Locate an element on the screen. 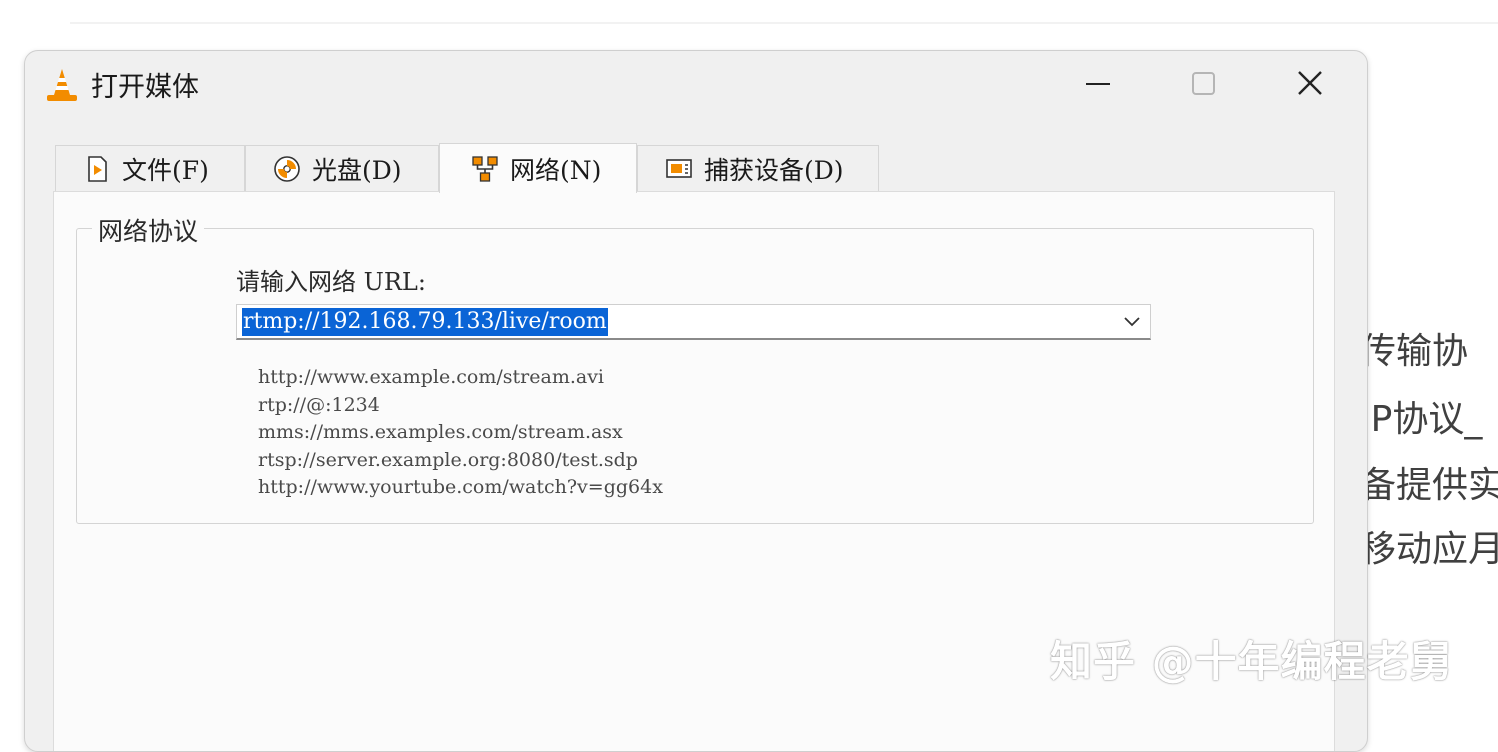  tab-capture-label: 捕获设备(D) is located at coordinates (774, 170).